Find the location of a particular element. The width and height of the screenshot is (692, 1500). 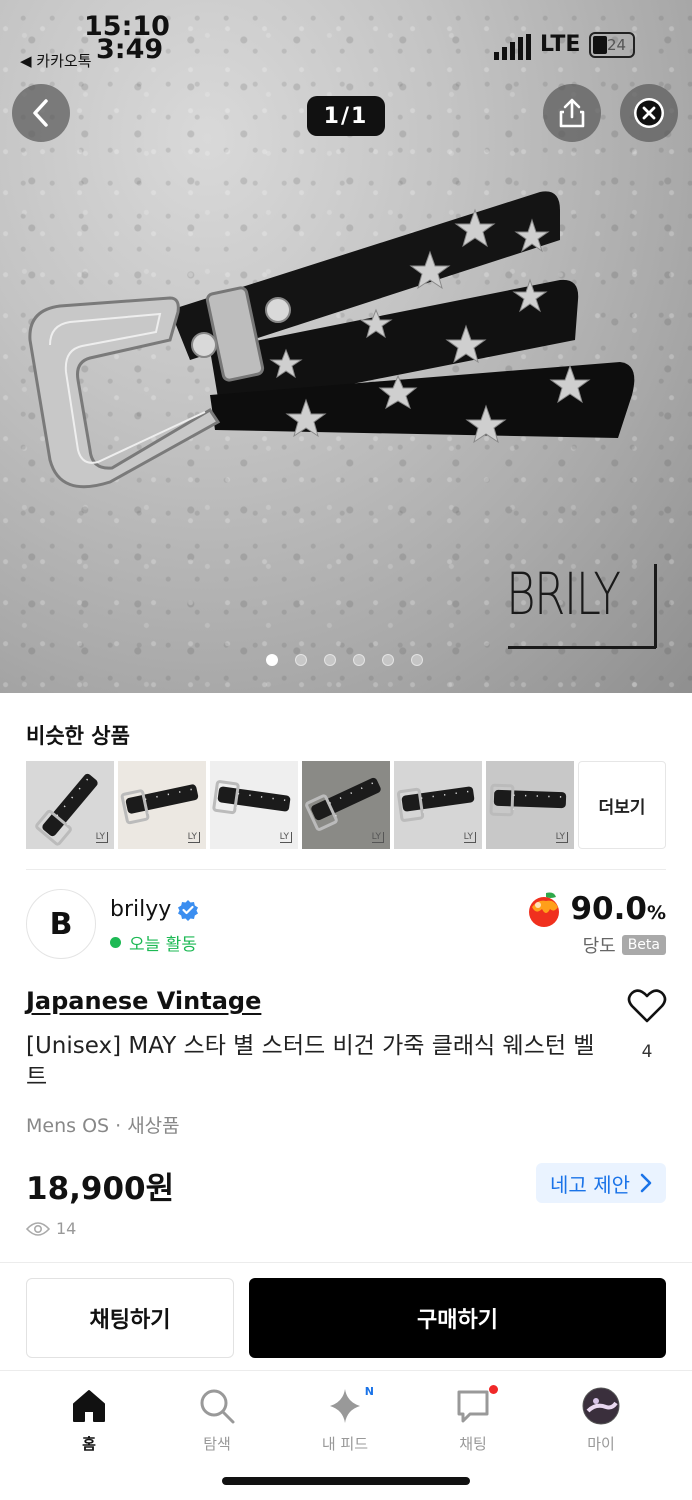

chevron-left-icon is located at coordinates (40, 113).